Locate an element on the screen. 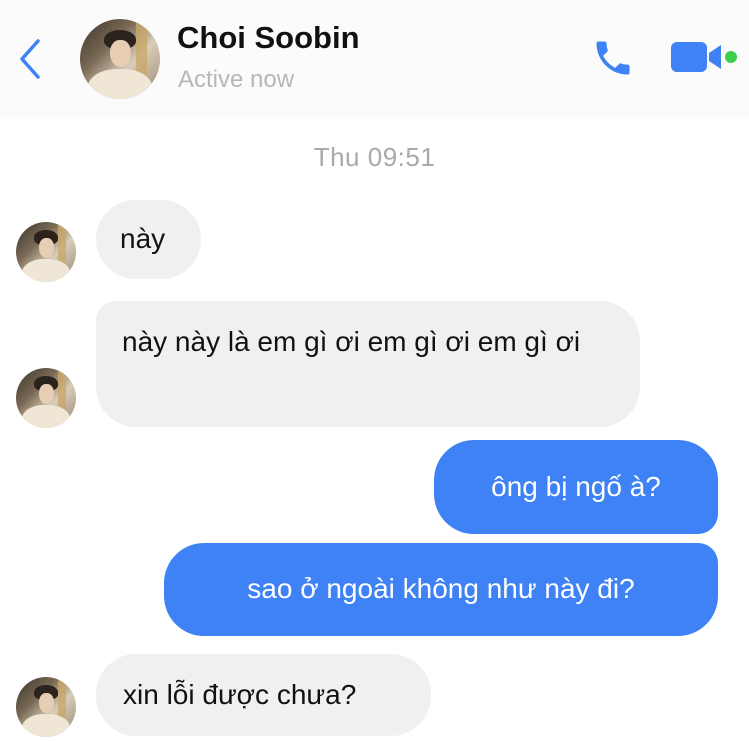 This screenshot has height=741, width=749. message-bubble-incoming: này này là em gì ơi em gì ơi em gì ơi is located at coordinates (368, 364).